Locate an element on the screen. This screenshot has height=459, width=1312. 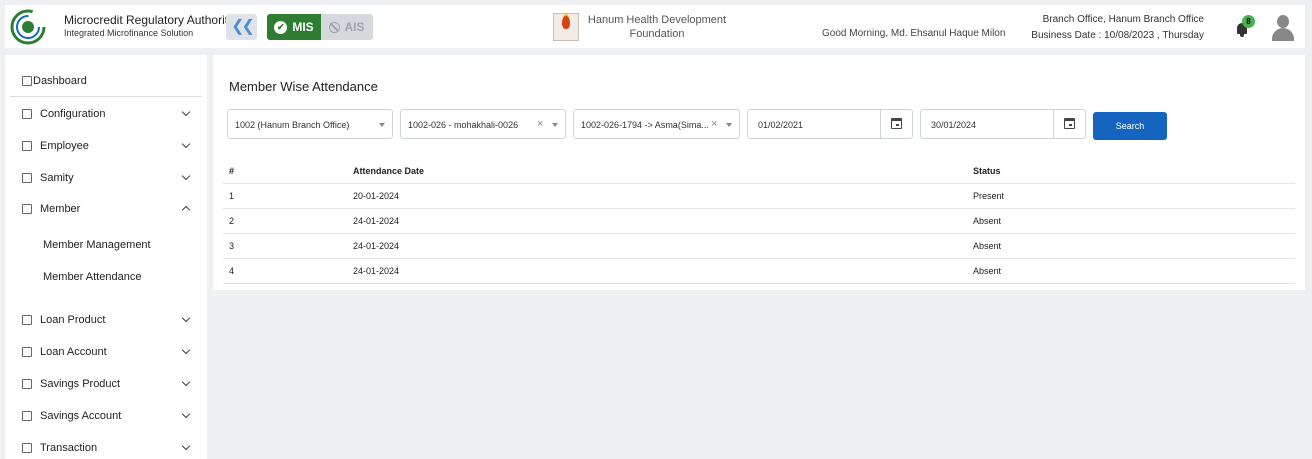
column-header: # is located at coordinates (285, 171).